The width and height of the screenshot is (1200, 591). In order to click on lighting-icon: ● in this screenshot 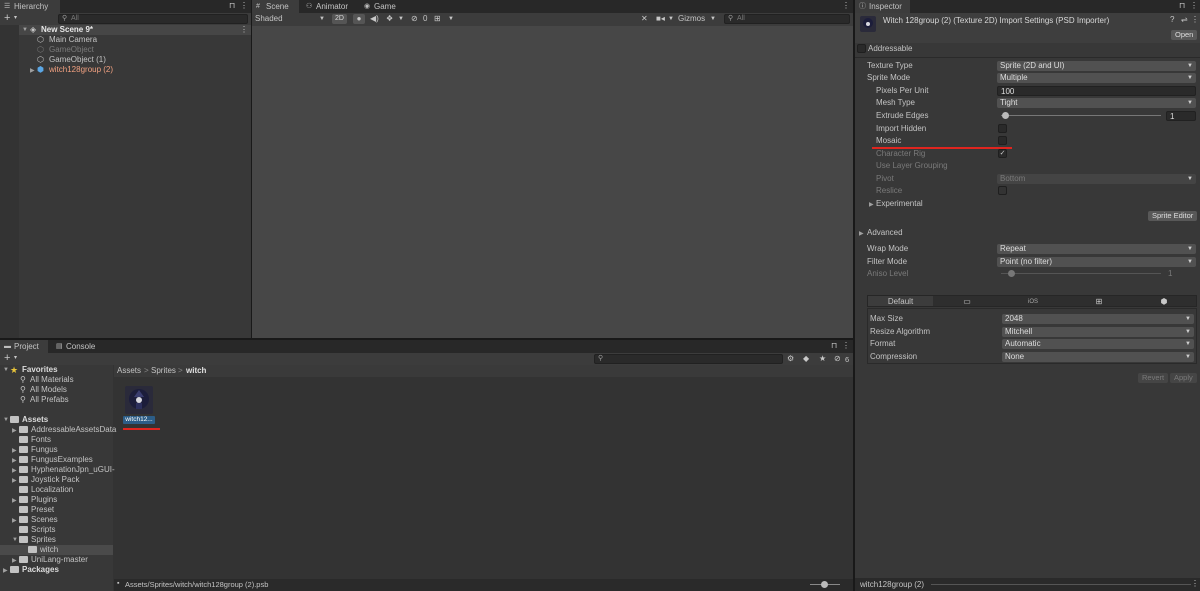, I will do `click(359, 19)`.